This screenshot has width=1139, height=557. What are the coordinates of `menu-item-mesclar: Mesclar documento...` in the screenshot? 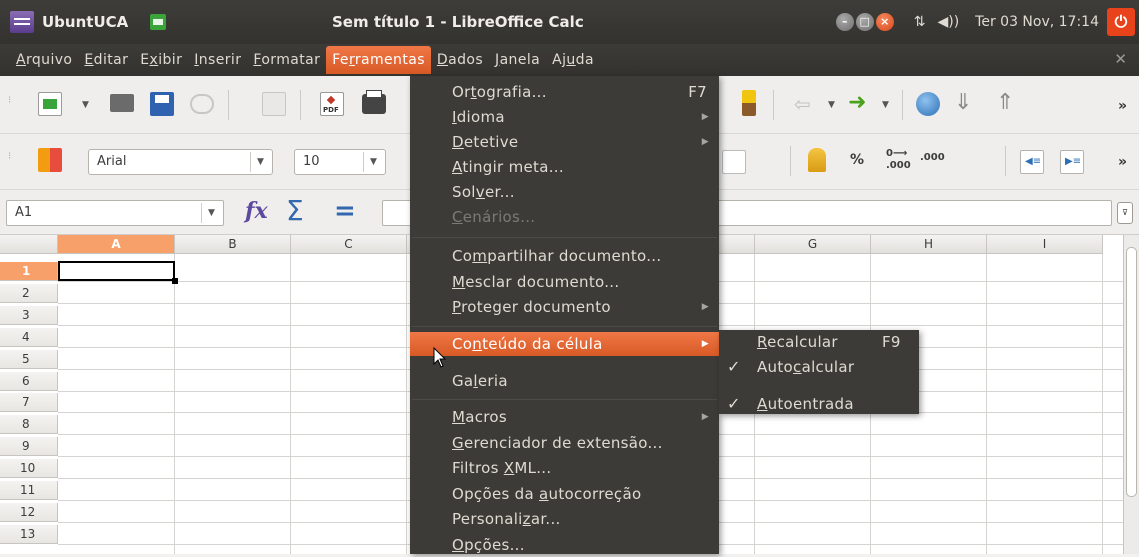 It's located at (564, 282).